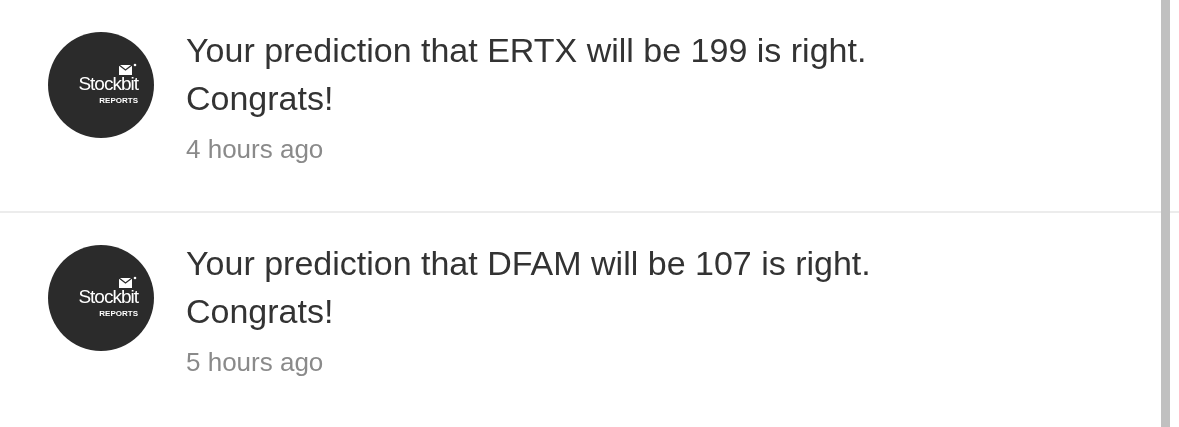 The width and height of the screenshot is (1179, 427). Describe the element at coordinates (255, 362) in the screenshot. I see `timestamp: 5 hours ago` at that location.